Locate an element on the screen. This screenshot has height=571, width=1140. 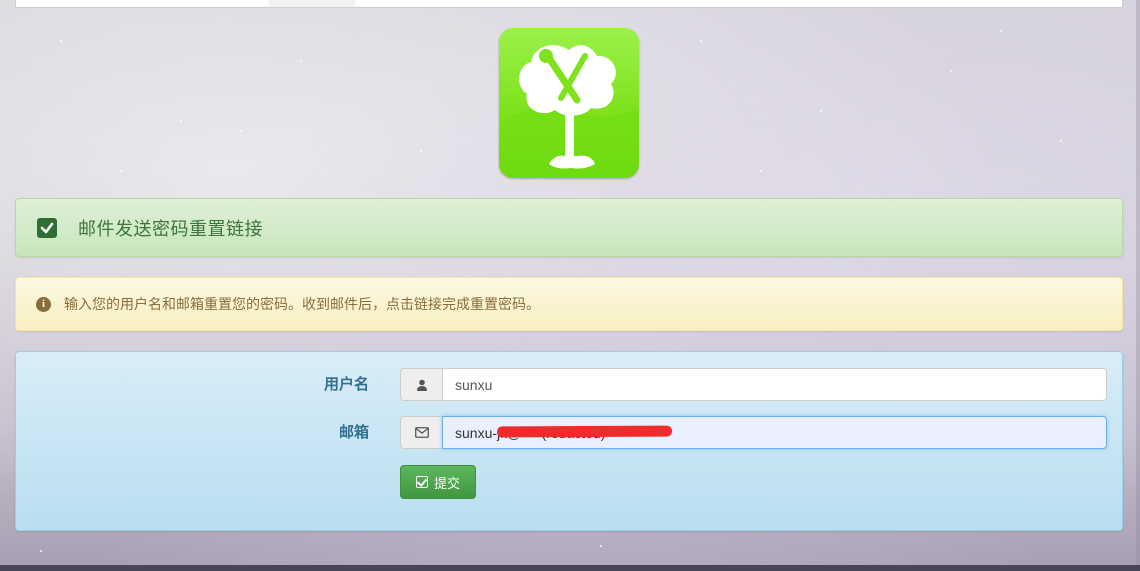
email-row: 邮箱 is located at coordinates (569, 432).